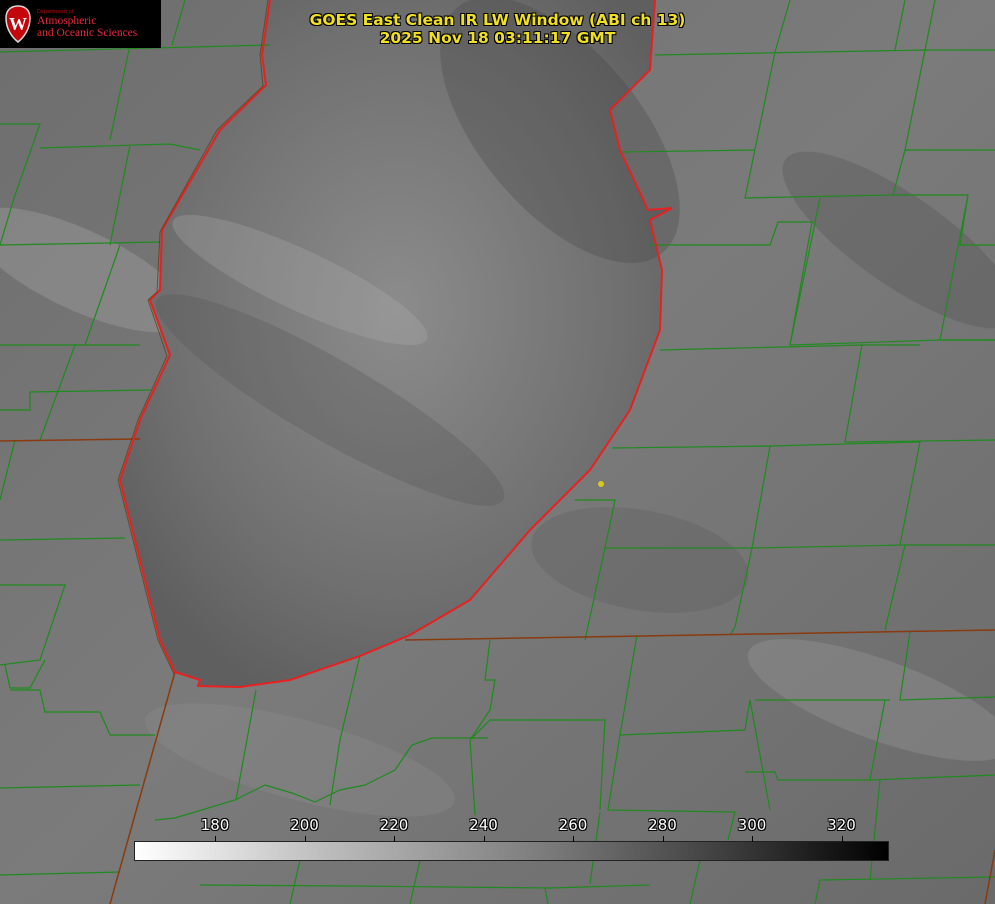 Image resolution: width=995 pixels, height=904 pixels. What do you see at coordinates (304, 825) in the screenshot?
I see `colorbar-tick-label: 200` at bounding box center [304, 825].